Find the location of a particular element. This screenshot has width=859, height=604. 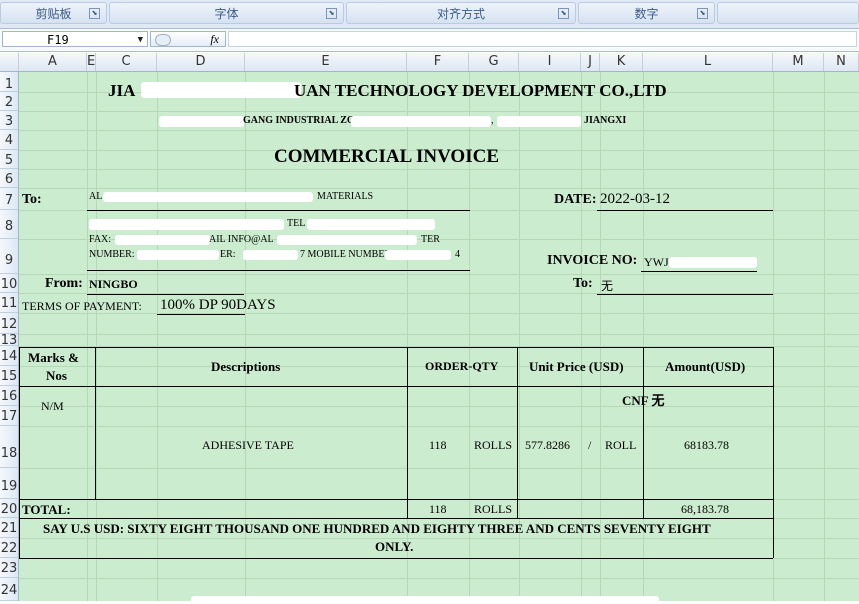

unit-value: ROLLS is located at coordinates (493, 445).